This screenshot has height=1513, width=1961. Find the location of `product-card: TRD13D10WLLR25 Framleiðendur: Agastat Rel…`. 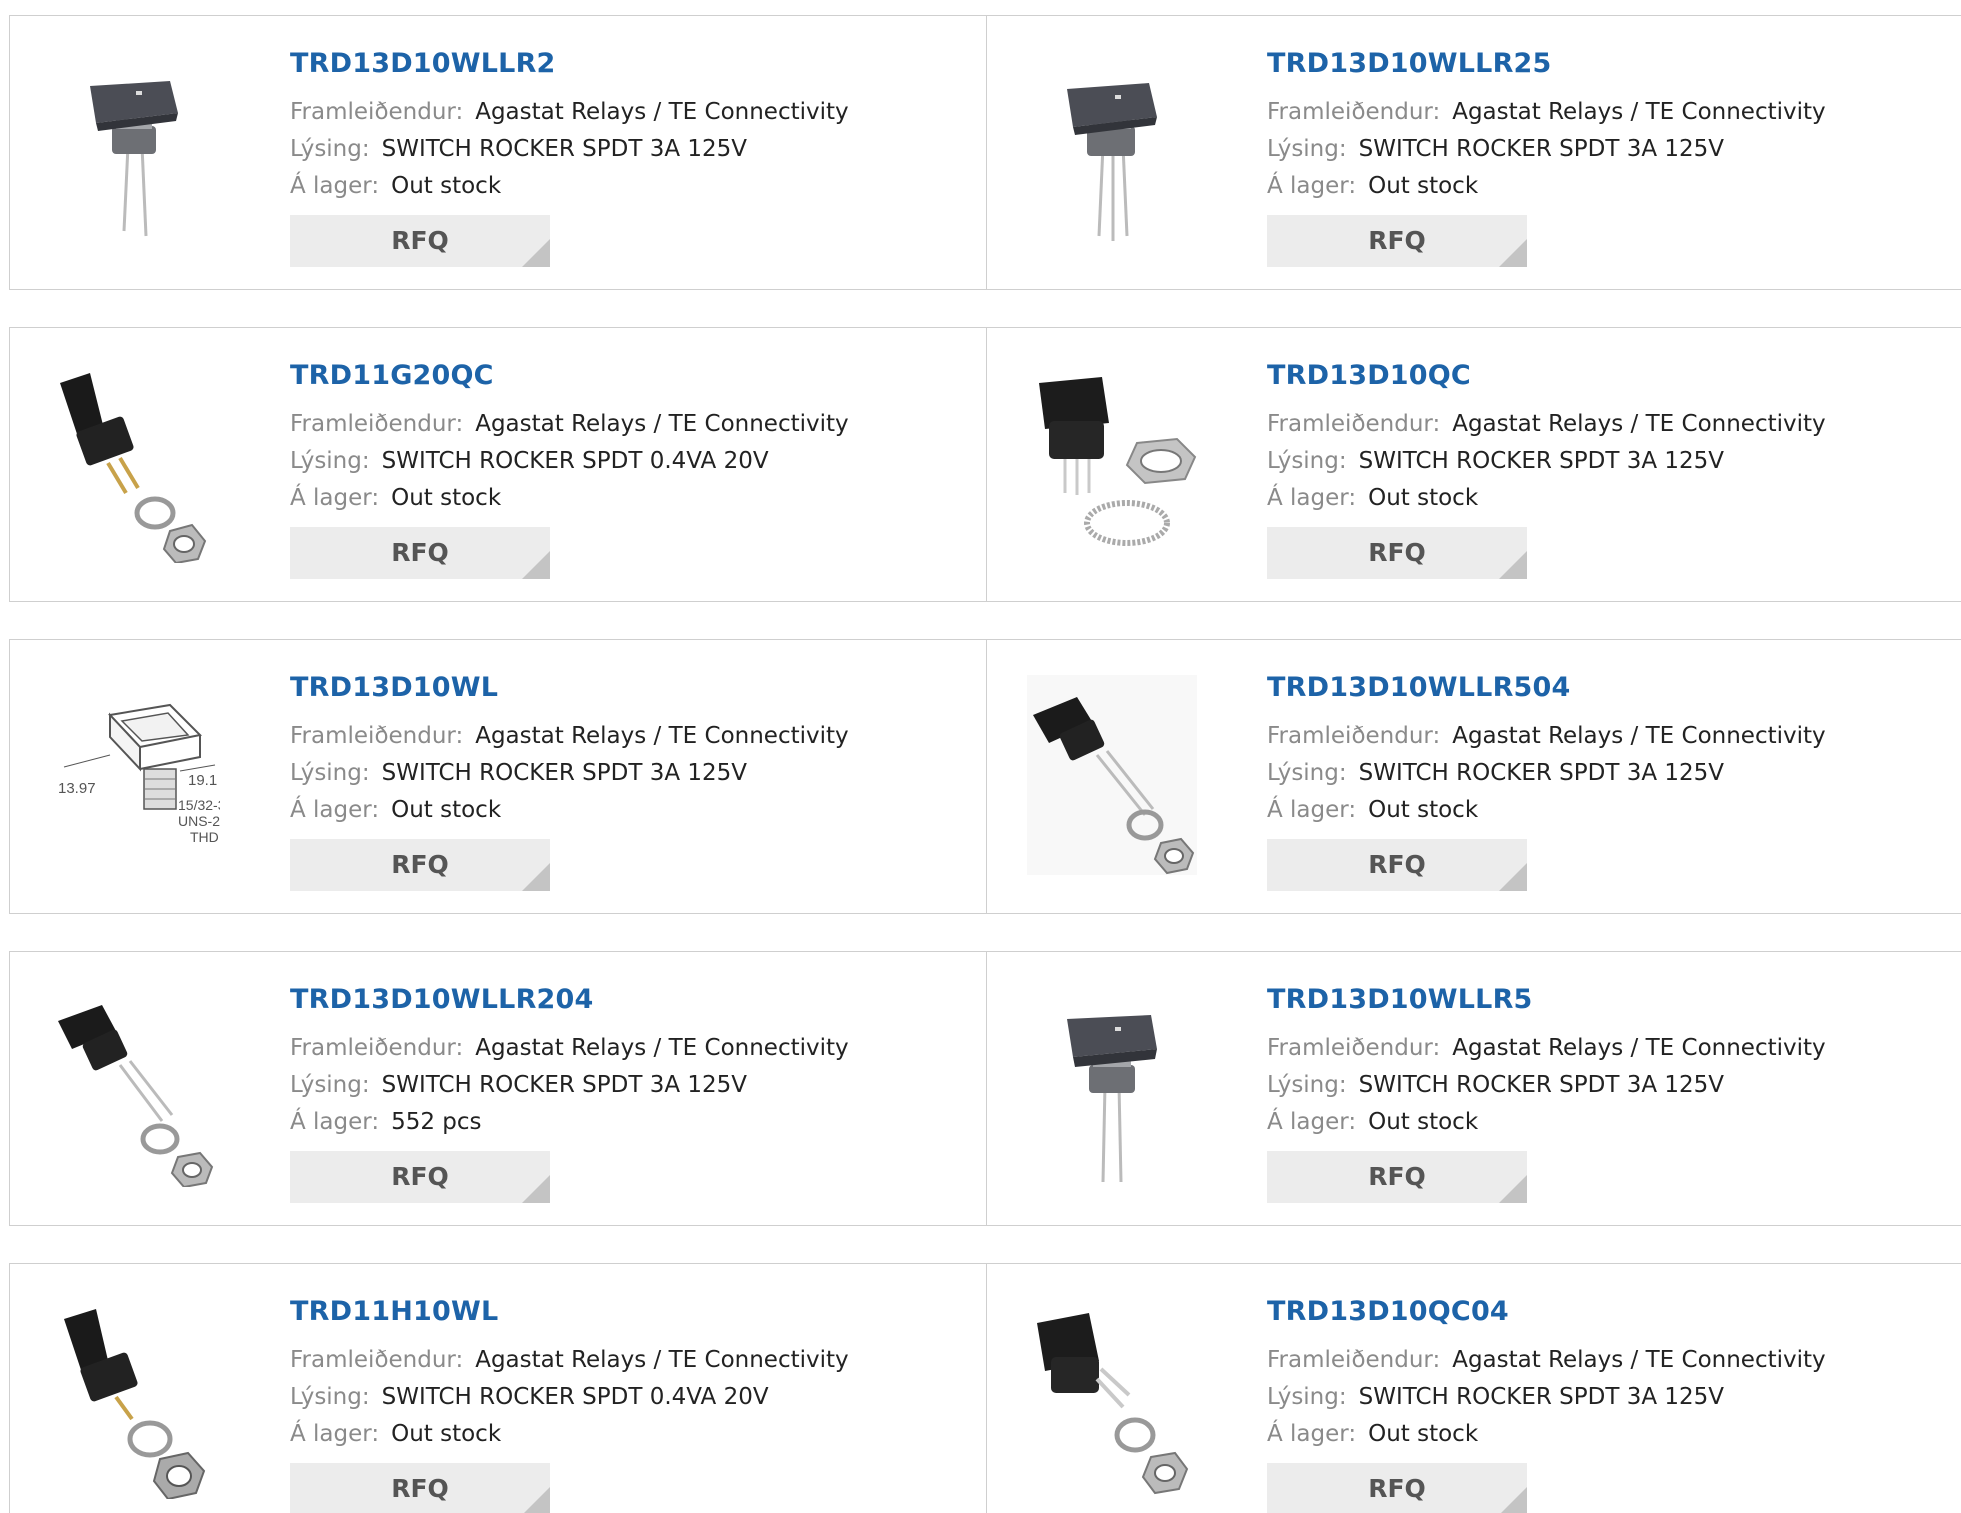

product-card: TRD13D10WLLR25 Framleiðendur: Agastat Rel… is located at coordinates (1473, 152).